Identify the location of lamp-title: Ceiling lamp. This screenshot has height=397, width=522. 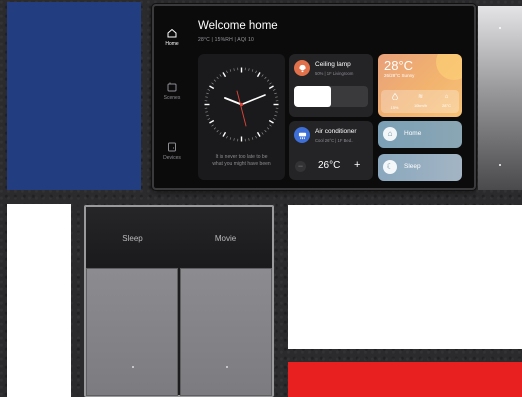
(333, 64).